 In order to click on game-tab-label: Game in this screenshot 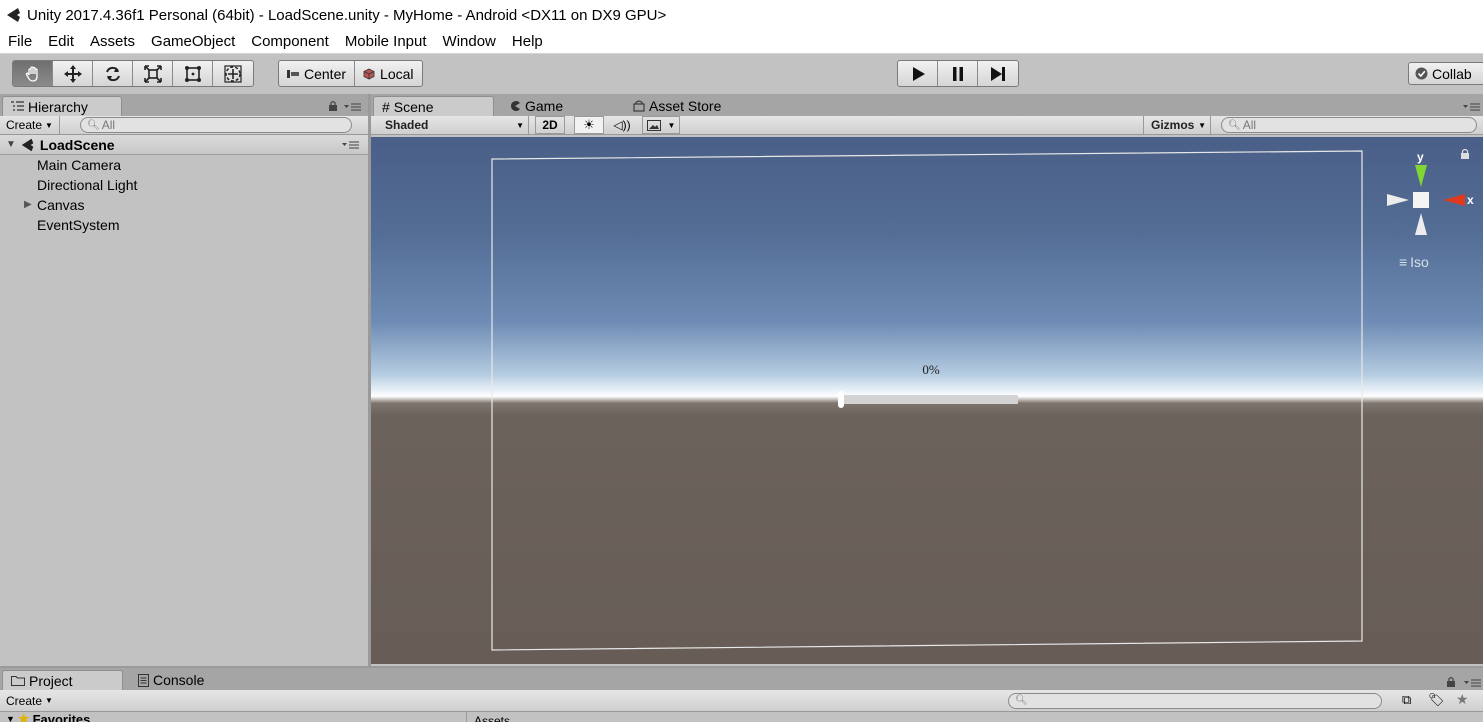, I will do `click(544, 106)`.